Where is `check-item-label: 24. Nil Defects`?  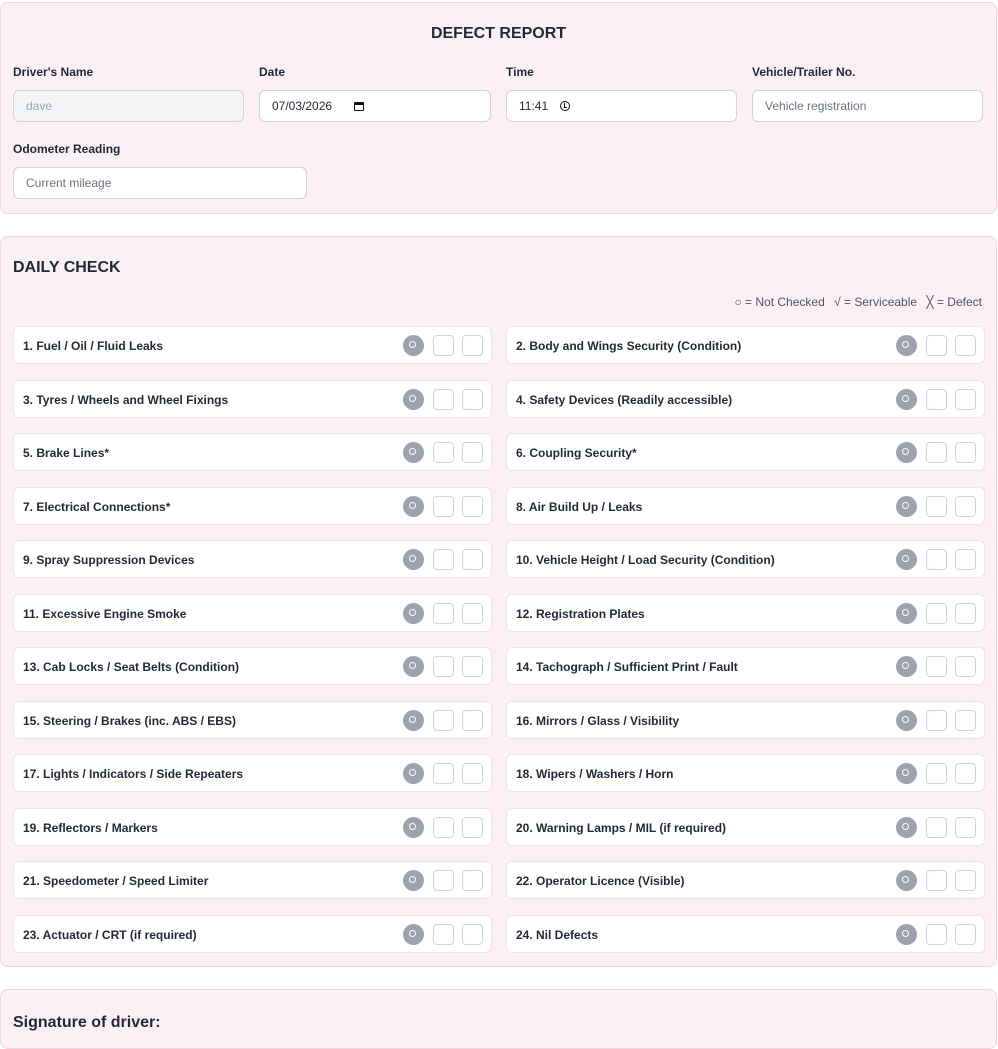 check-item-label: 24. Nil Defects is located at coordinates (557, 934).